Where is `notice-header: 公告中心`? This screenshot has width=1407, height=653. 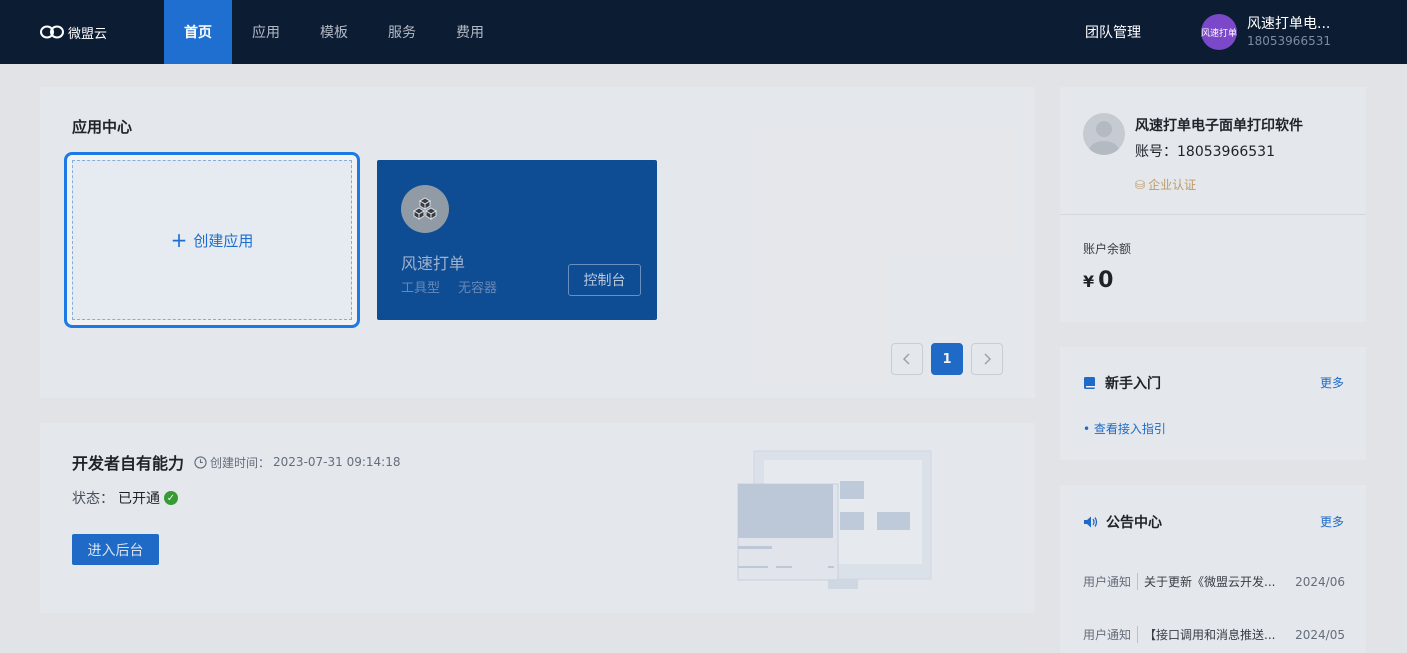 notice-header: 公告中心 is located at coordinates (1122, 522).